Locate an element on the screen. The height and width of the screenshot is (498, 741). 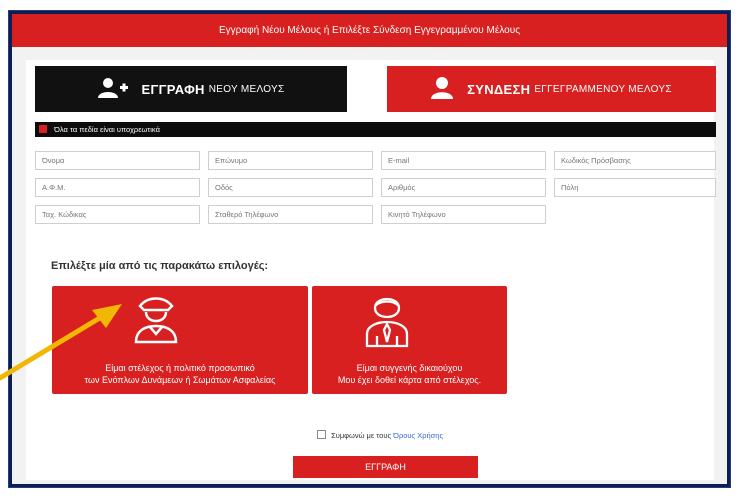
mobile-field is located at coordinates (463, 214).